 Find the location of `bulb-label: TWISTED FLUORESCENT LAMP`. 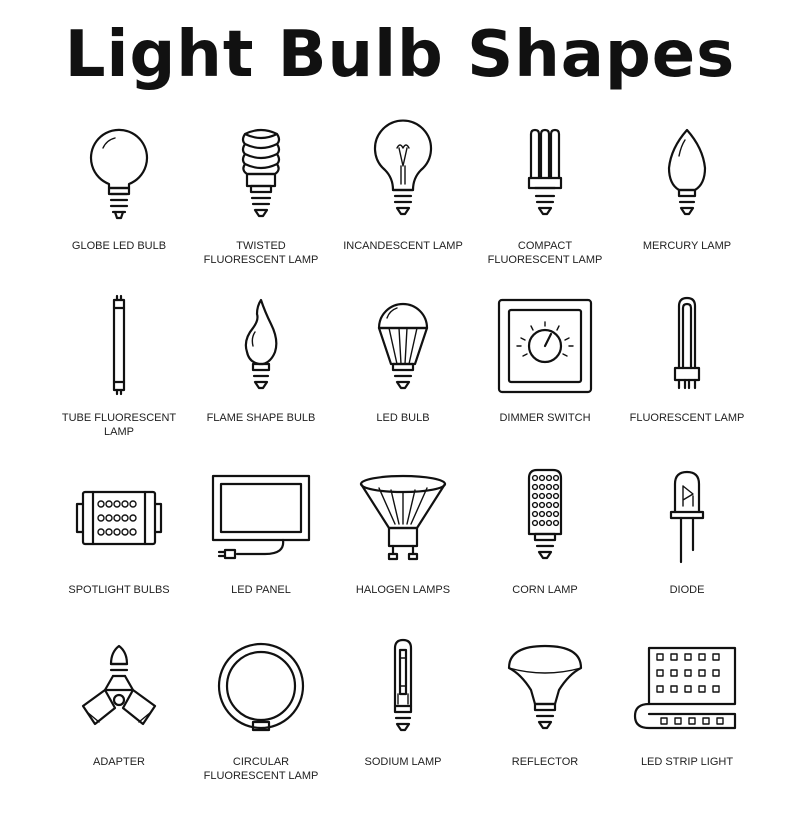

bulb-label: TWISTED FLUORESCENT LAMP is located at coordinates (261, 253).